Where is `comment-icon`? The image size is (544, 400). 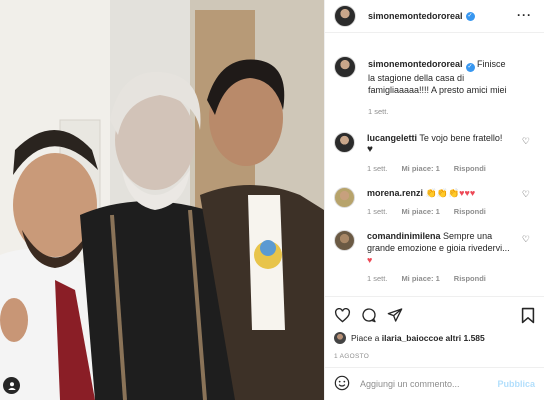
comment-icon is located at coordinates (369, 315).